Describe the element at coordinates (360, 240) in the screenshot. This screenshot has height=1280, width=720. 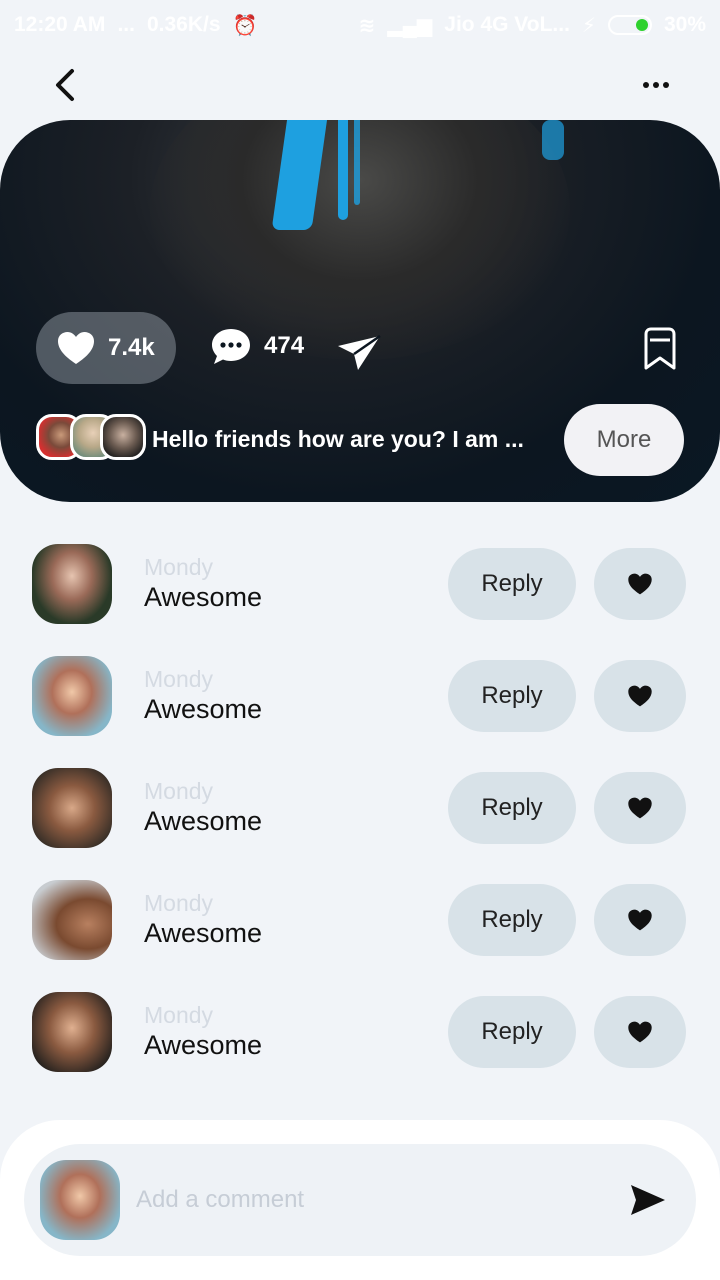
I see `post-image` at that location.